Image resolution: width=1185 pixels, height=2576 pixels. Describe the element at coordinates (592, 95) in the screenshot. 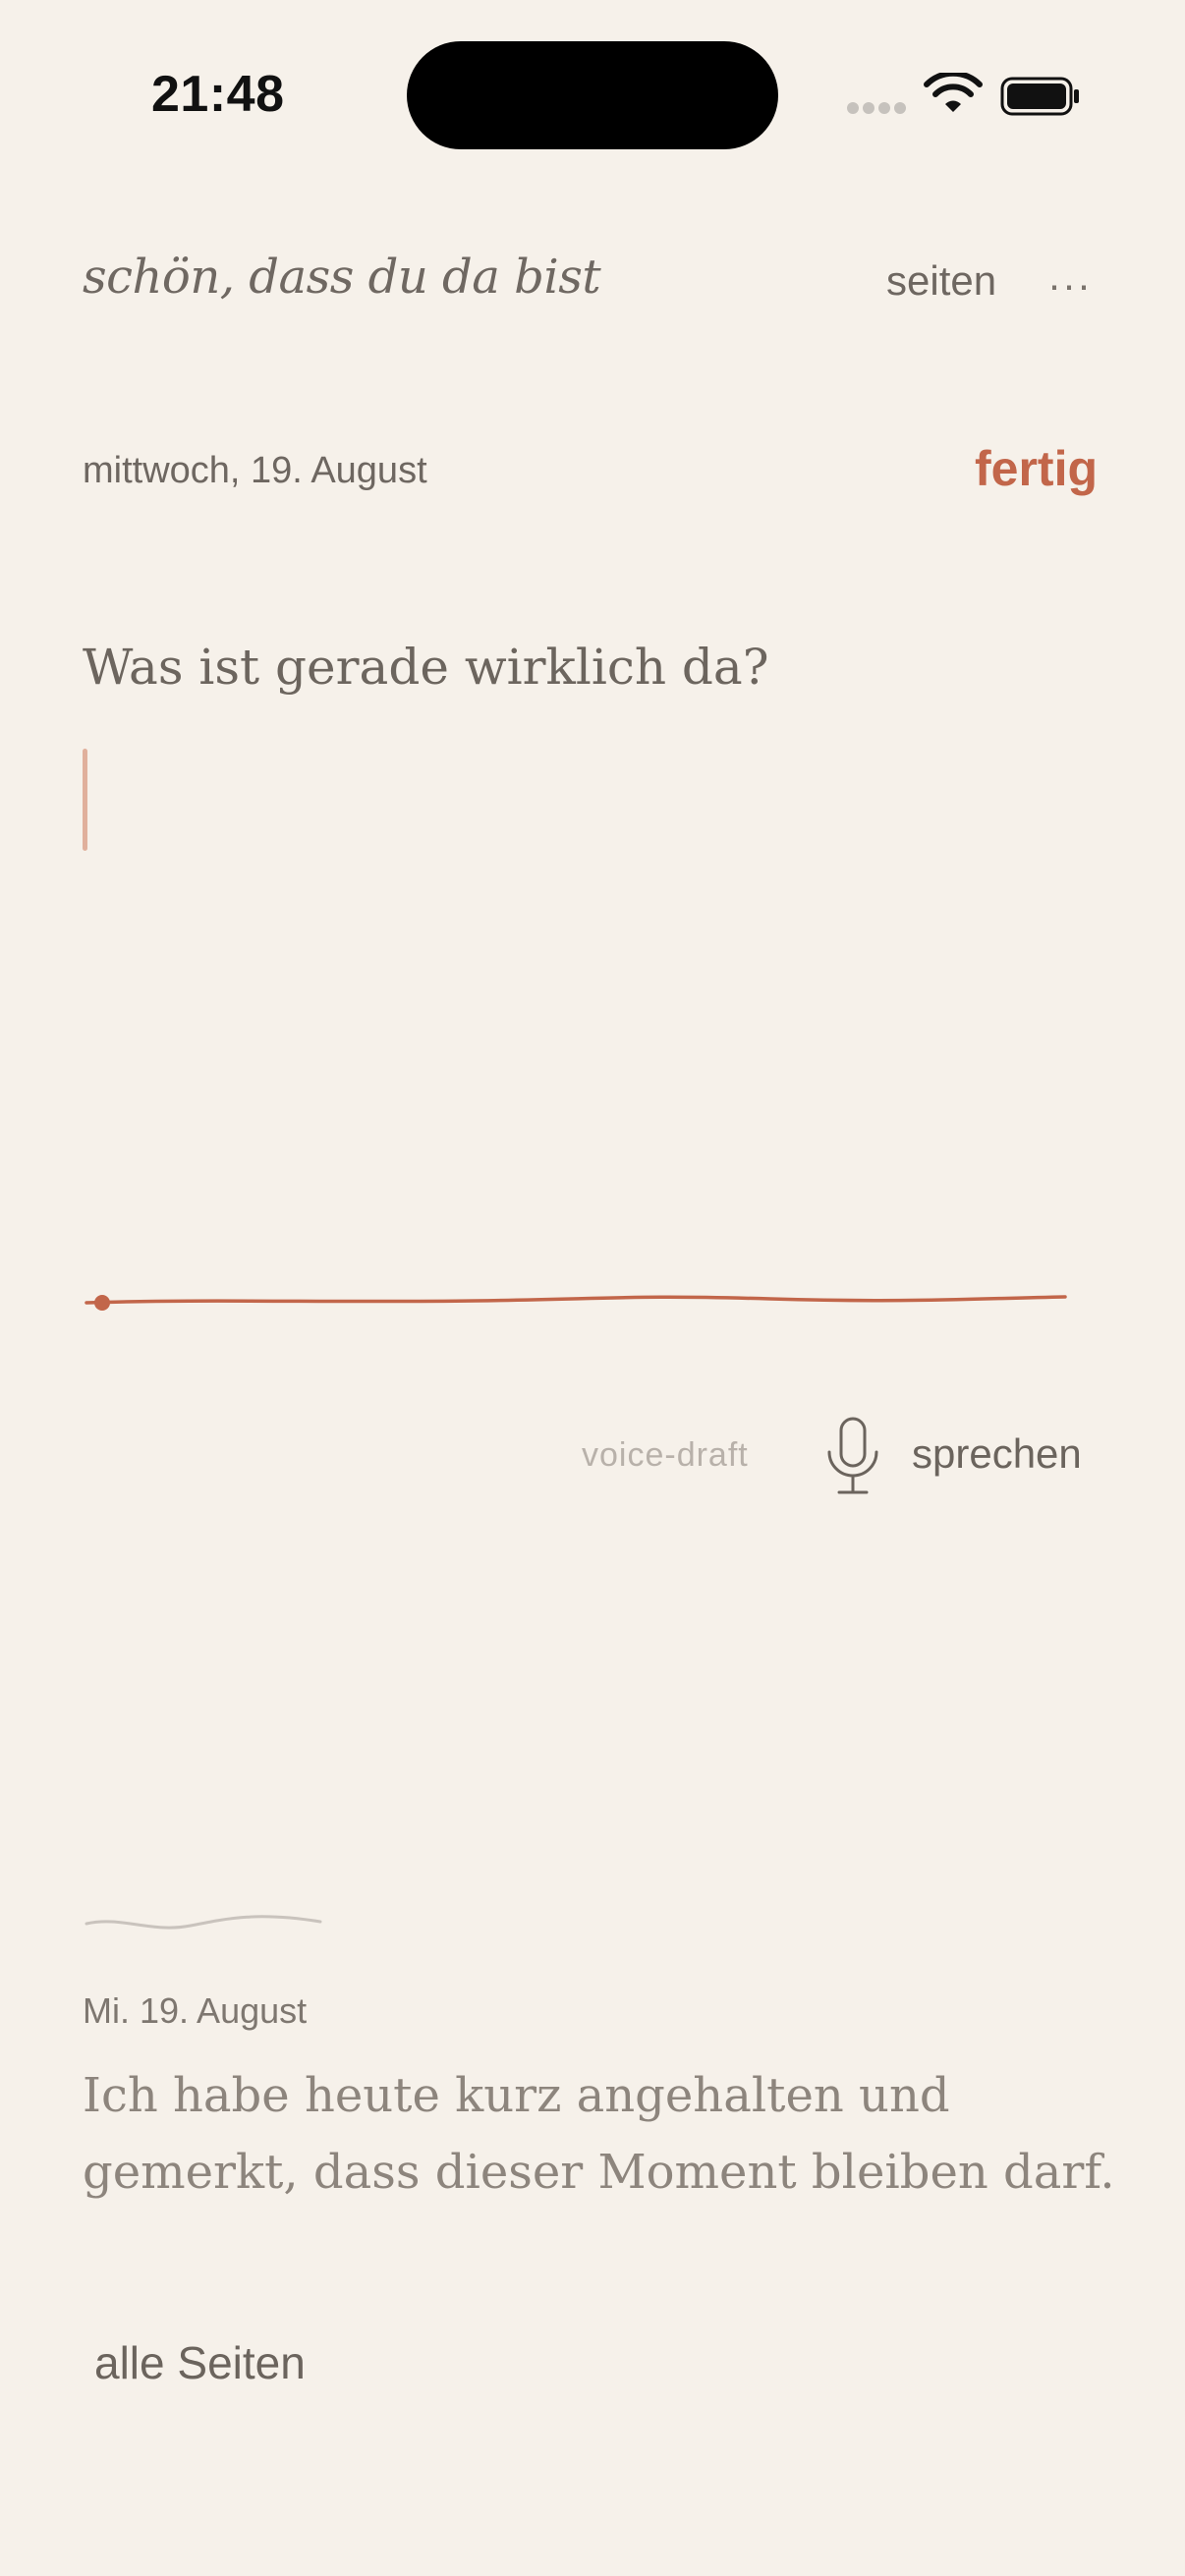

I see `dynamic-island` at that location.